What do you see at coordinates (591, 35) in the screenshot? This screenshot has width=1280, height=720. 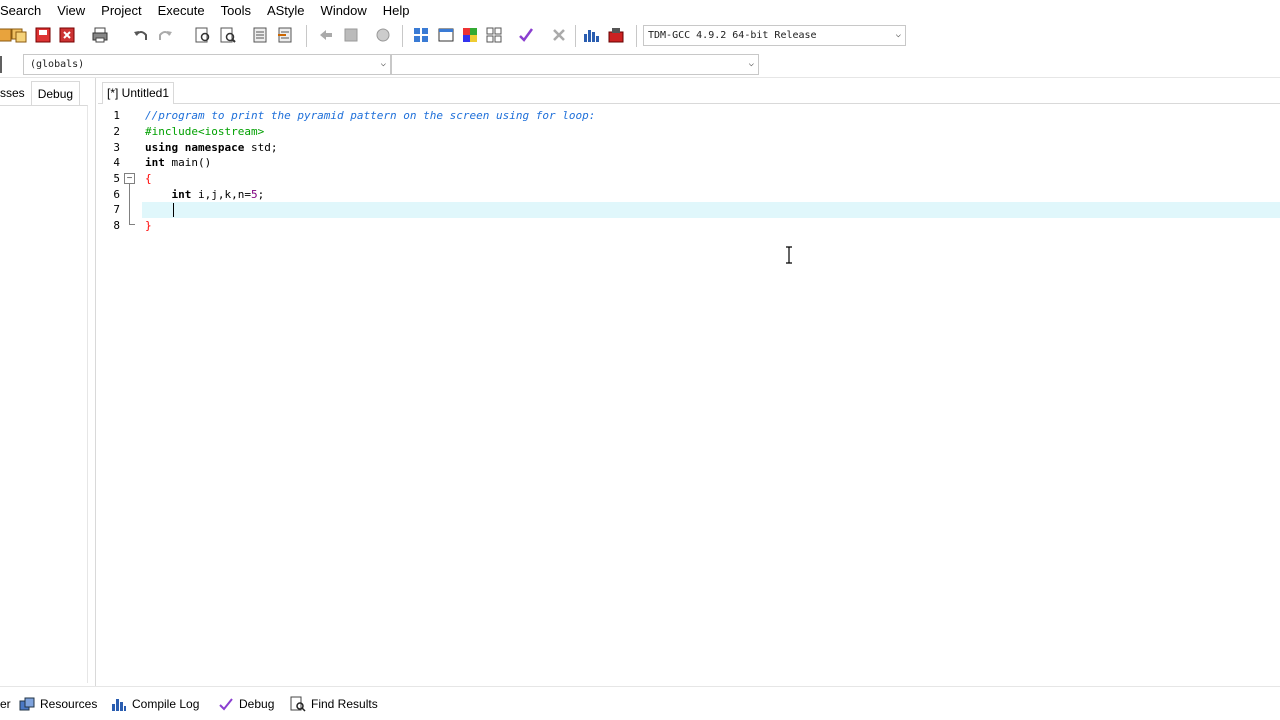 I see `chart-icon` at bounding box center [591, 35].